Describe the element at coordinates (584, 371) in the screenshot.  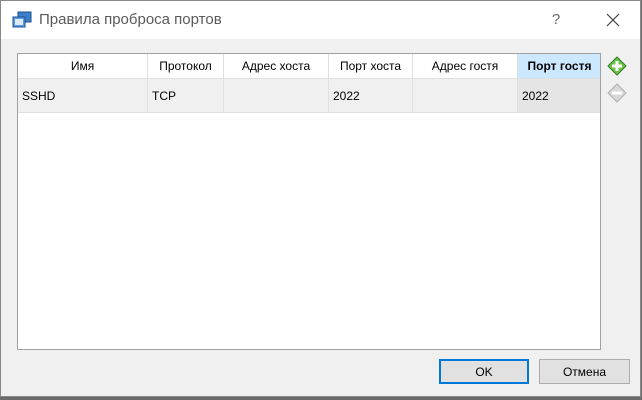
I see `cancel-button: Отмена` at that location.